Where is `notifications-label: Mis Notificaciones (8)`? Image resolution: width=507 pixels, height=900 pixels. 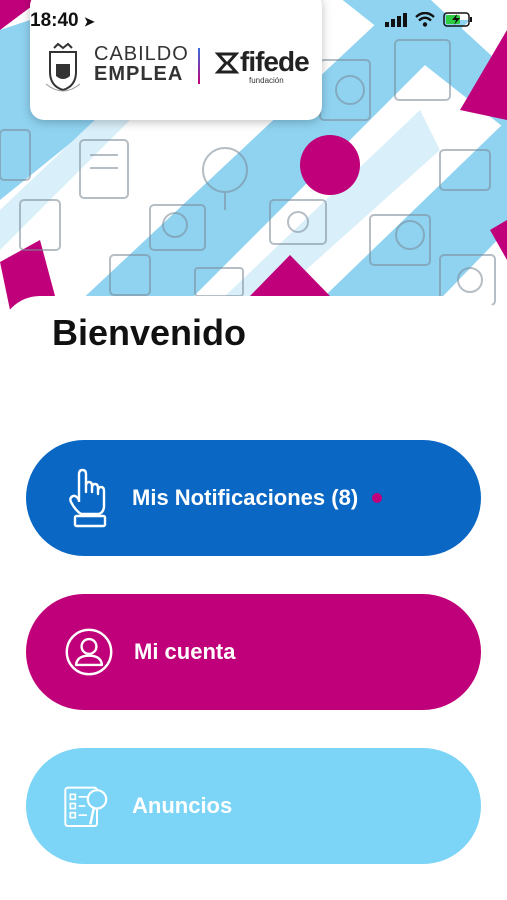 notifications-label: Mis Notificaciones (8) is located at coordinates (245, 497).